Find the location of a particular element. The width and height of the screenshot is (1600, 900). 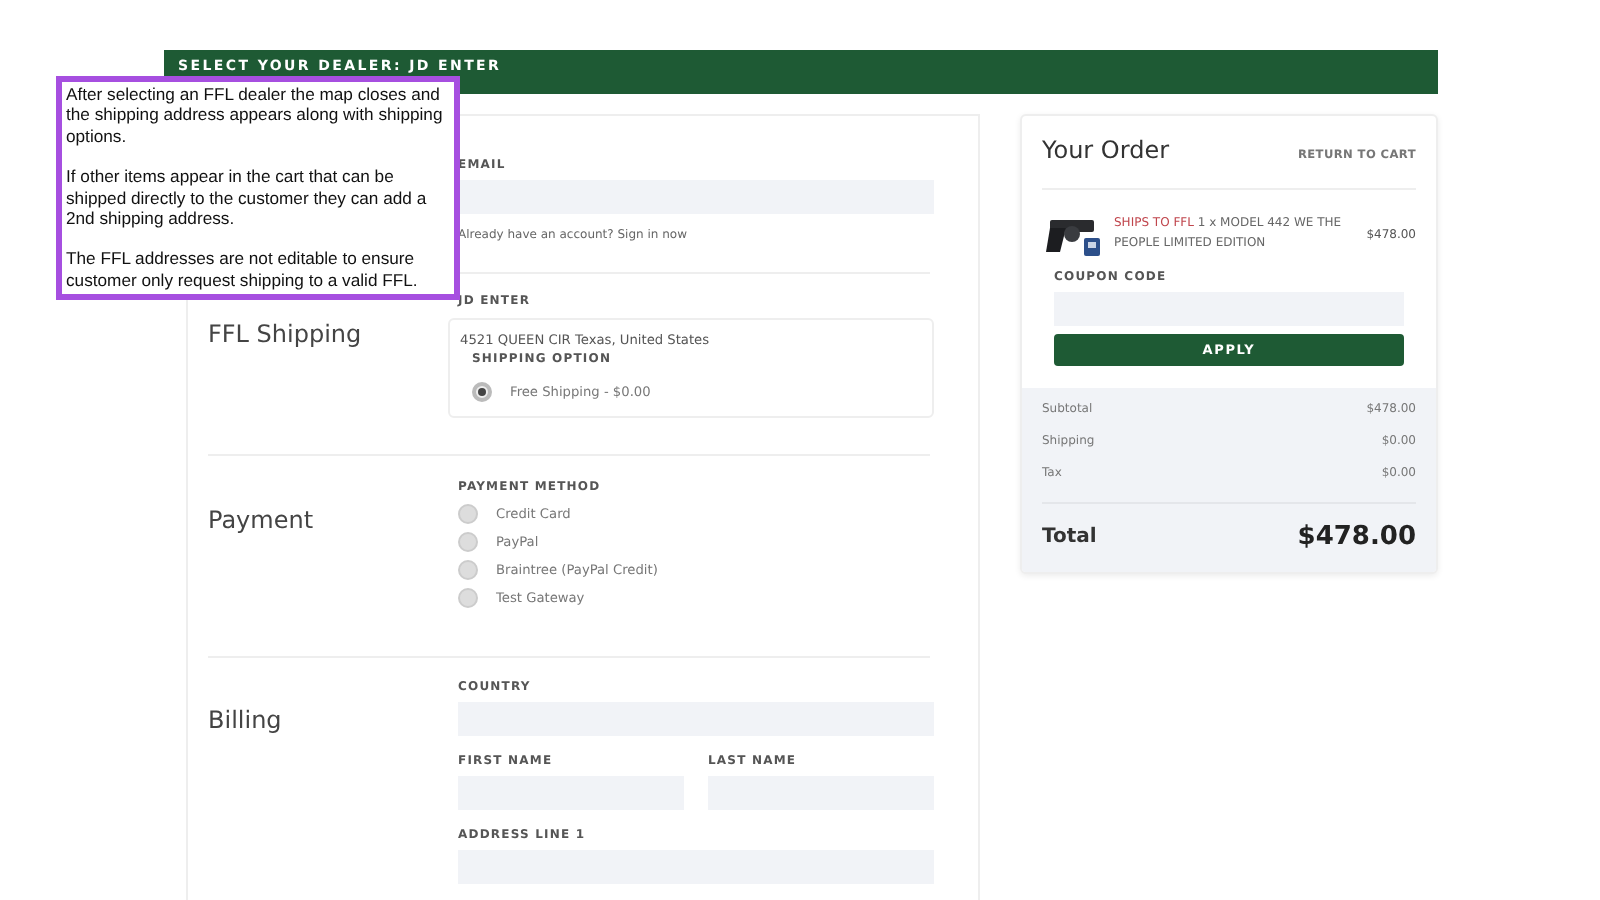

total-value: $478.00 is located at coordinates (1356, 537).